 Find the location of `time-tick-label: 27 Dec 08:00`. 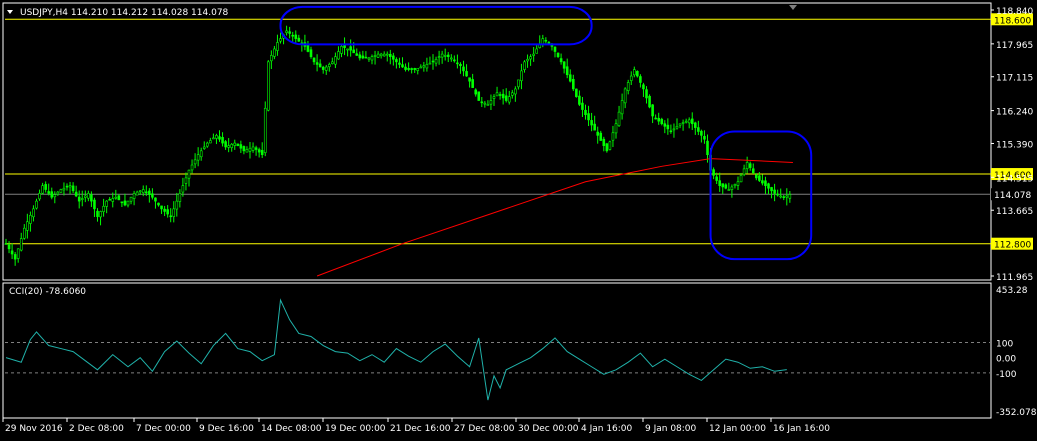

time-tick-label: 27 Dec 08:00 is located at coordinates (484, 429).